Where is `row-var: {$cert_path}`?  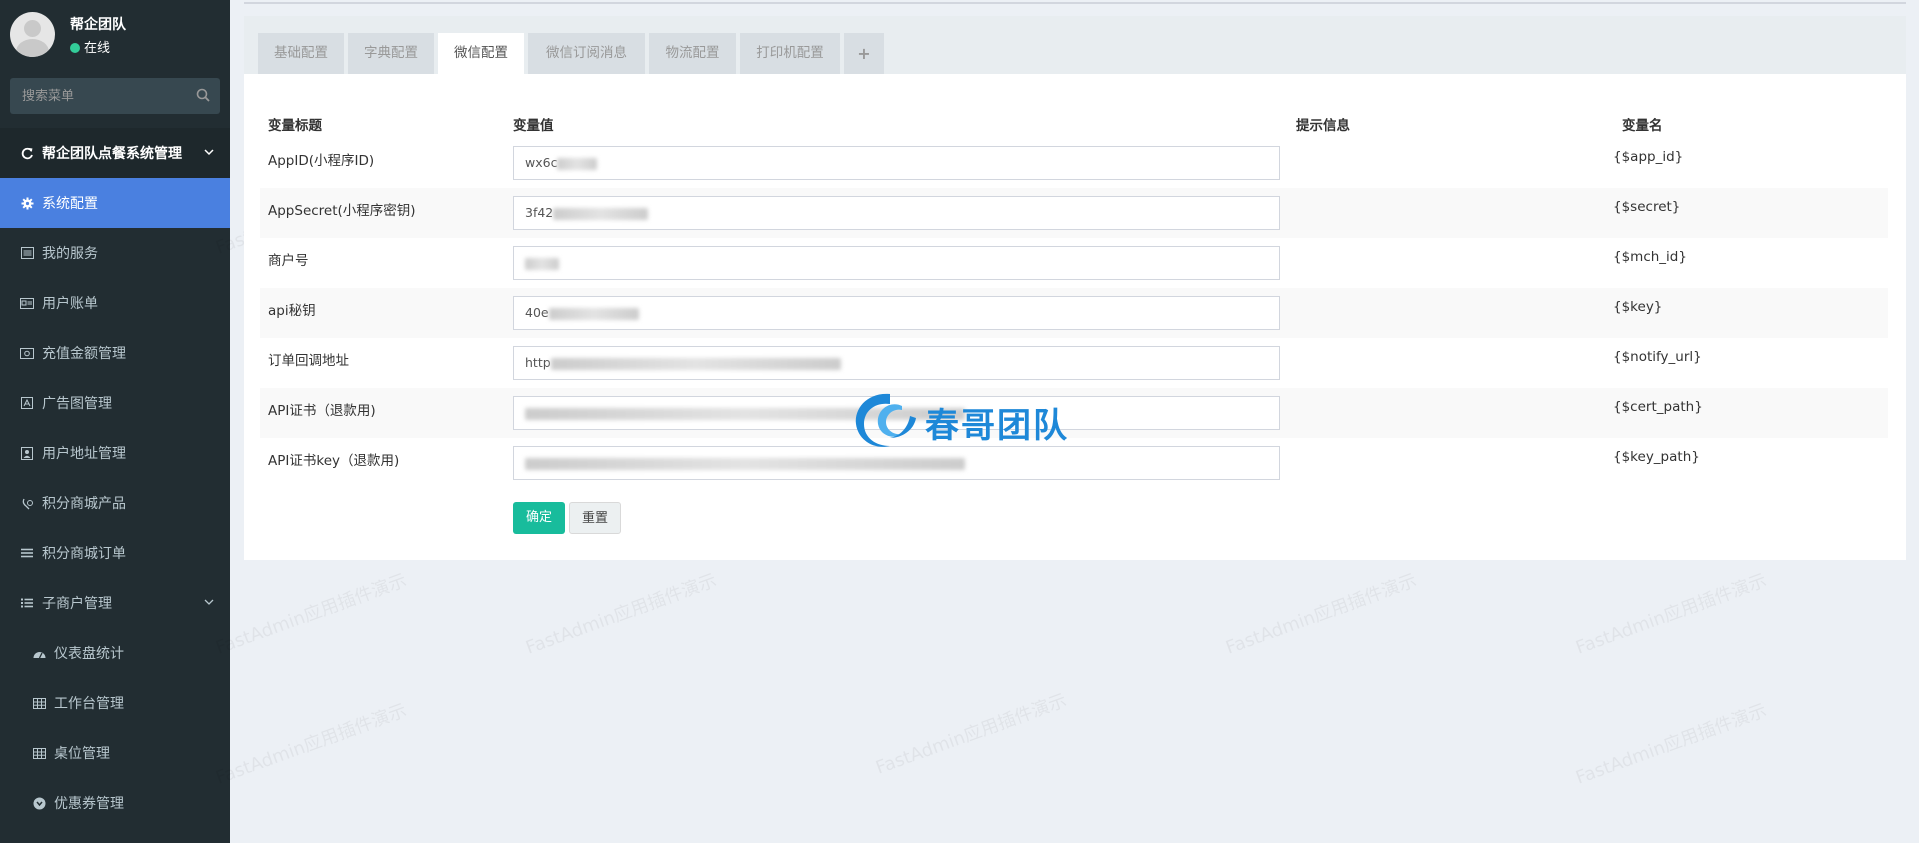 row-var: {$cert_path} is located at coordinates (1658, 407).